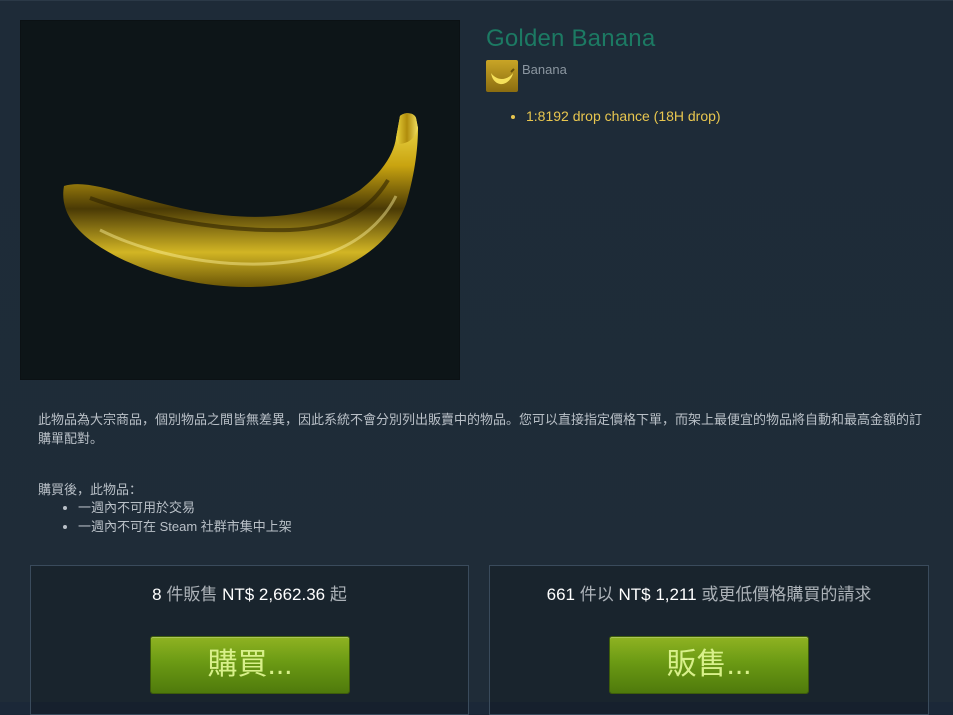 Image resolution: width=953 pixels, height=715 pixels. I want to click on banana-icon, so click(503, 76).